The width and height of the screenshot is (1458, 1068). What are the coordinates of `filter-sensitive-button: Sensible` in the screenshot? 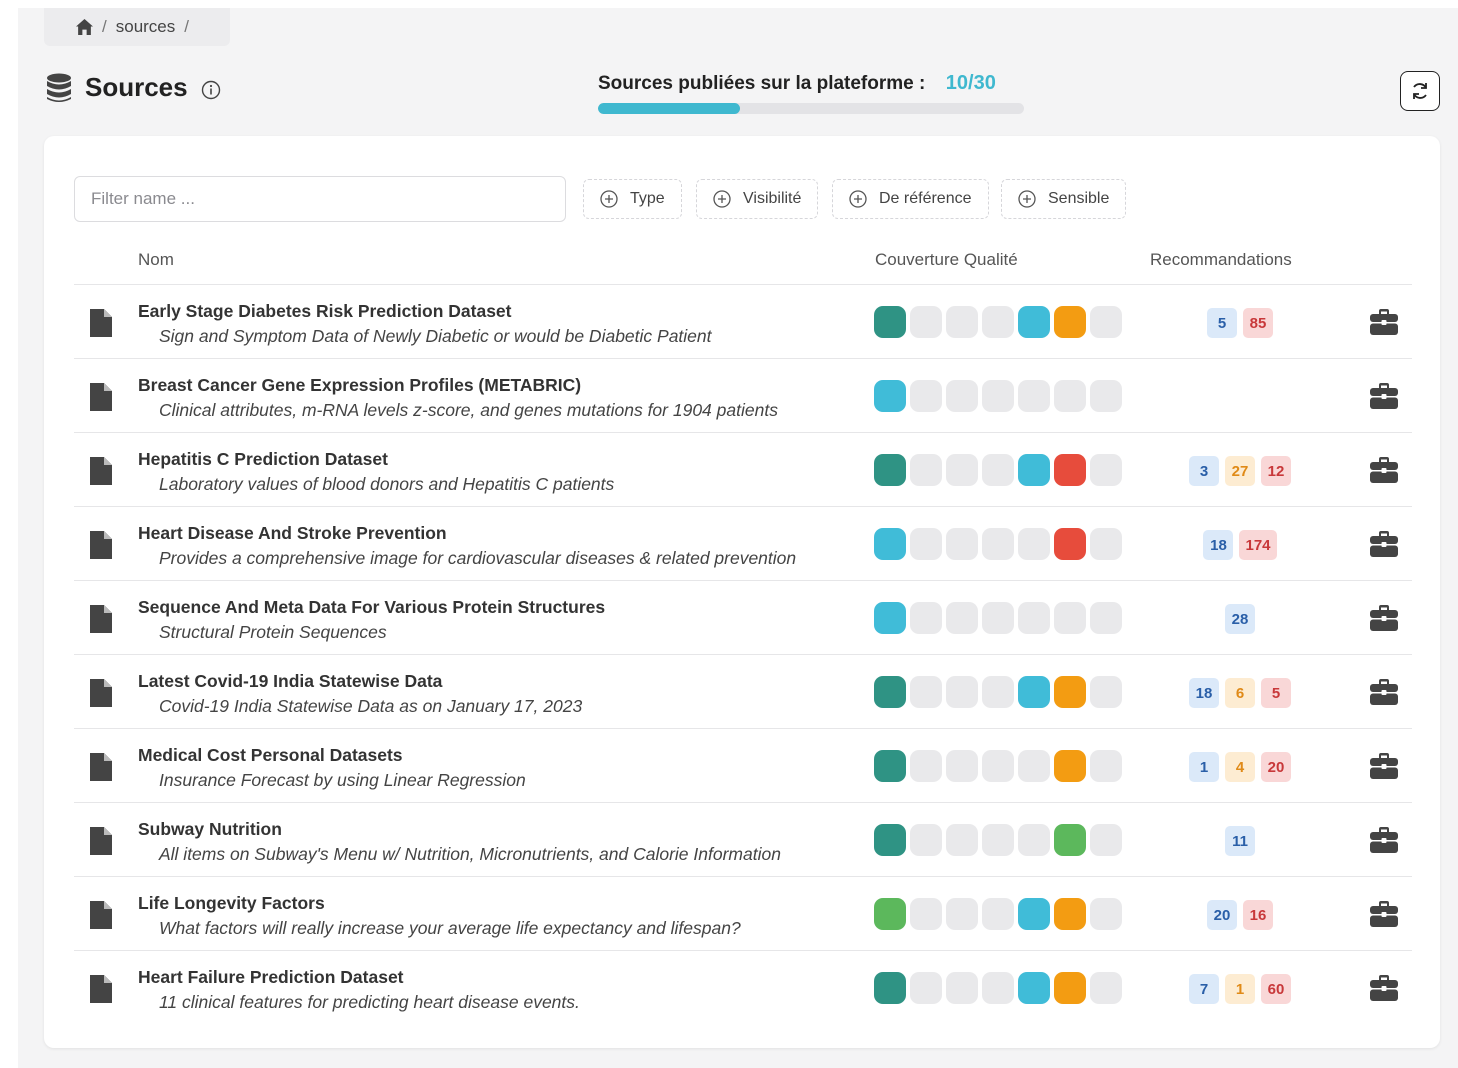 It's located at (1064, 199).